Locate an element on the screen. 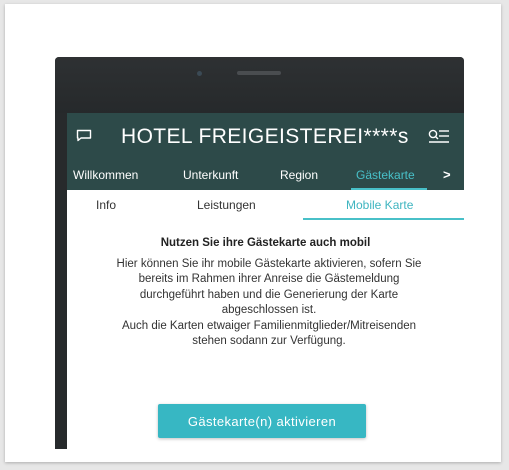  main-nav-tabs: Willkommen Unterkunft Region Gästekarte is located at coordinates (265, 175).